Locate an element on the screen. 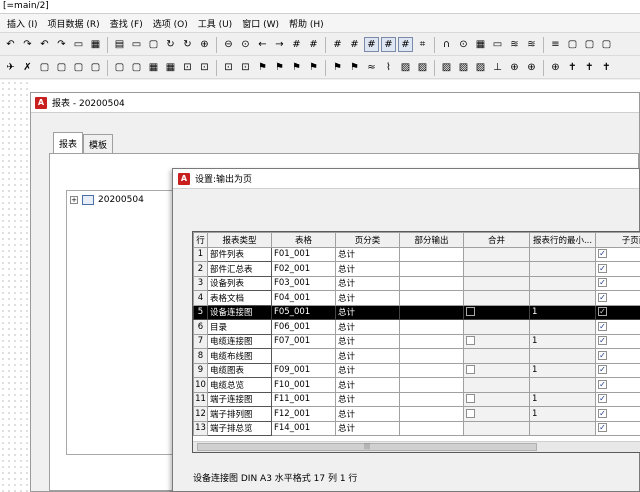 The height and width of the screenshot is (492, 640). tree-node-20200504: + 20200504 is located at coordinates (107, 200).